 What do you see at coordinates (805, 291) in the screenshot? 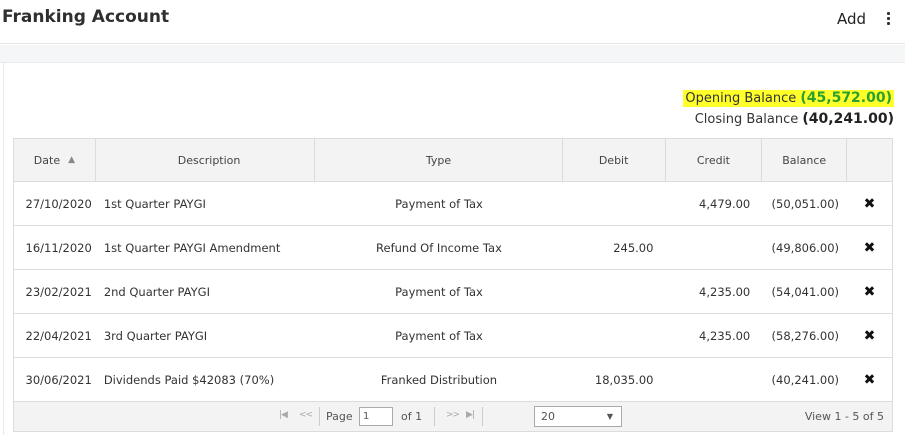
I see `cell-balance: (54,041.00)` at bounding box center [805, 291].